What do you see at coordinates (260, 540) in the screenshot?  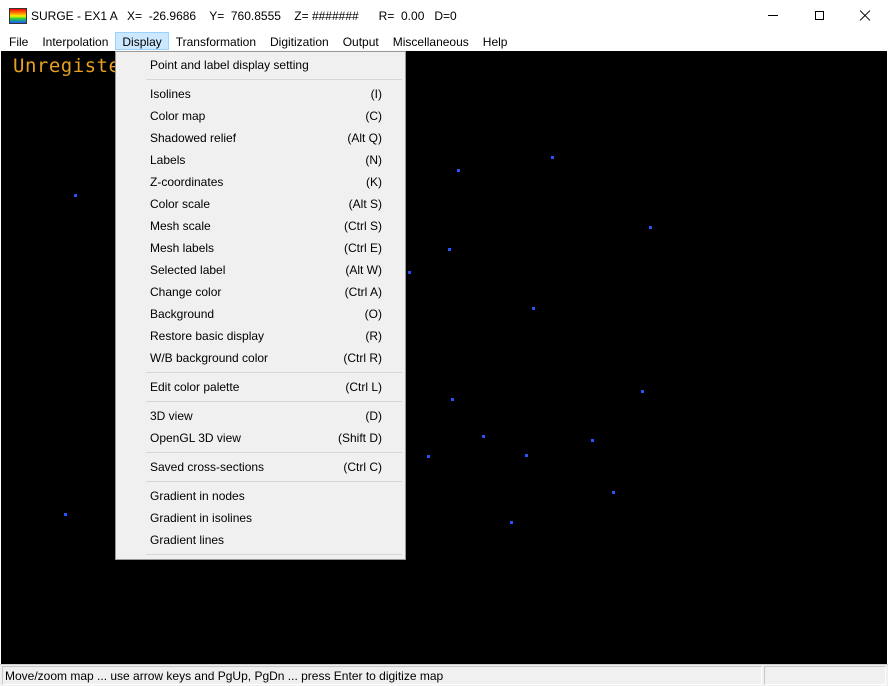 I see `menu-item-gradient-lines: Gradient lines` at bounding box center [260, 540].